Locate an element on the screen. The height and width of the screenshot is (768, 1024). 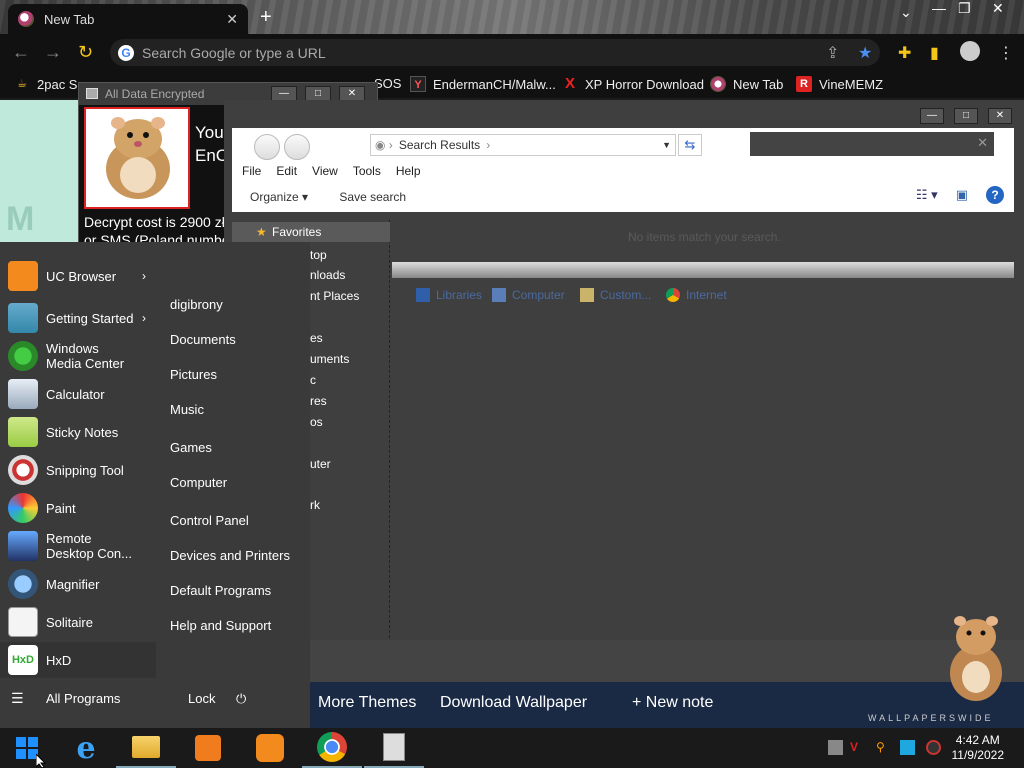
program-uc-browser: UC Browser › is located at coordinates (78, 276).